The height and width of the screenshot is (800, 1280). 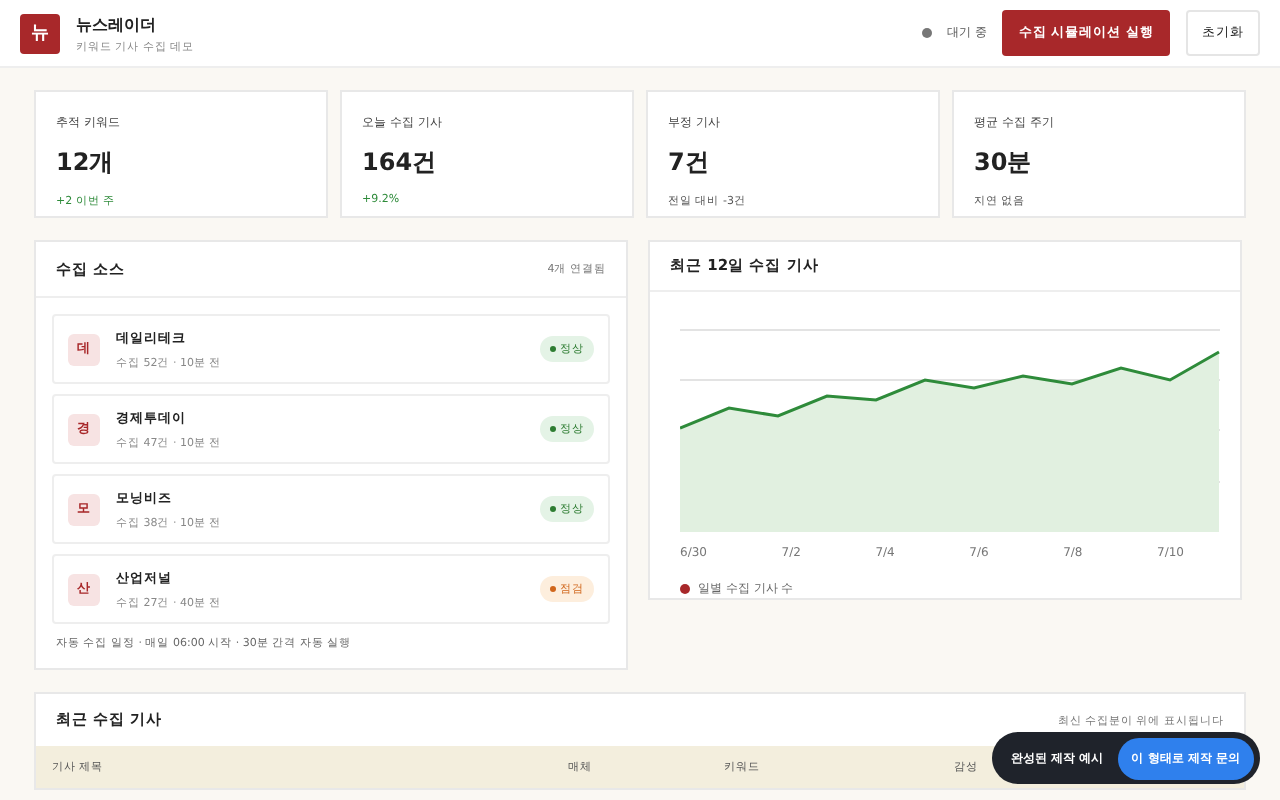 What do you see at coordinates (117, 24) in the screenshot?
I see `app-title: 뉴스레이더` at bounding box center [117, 24].